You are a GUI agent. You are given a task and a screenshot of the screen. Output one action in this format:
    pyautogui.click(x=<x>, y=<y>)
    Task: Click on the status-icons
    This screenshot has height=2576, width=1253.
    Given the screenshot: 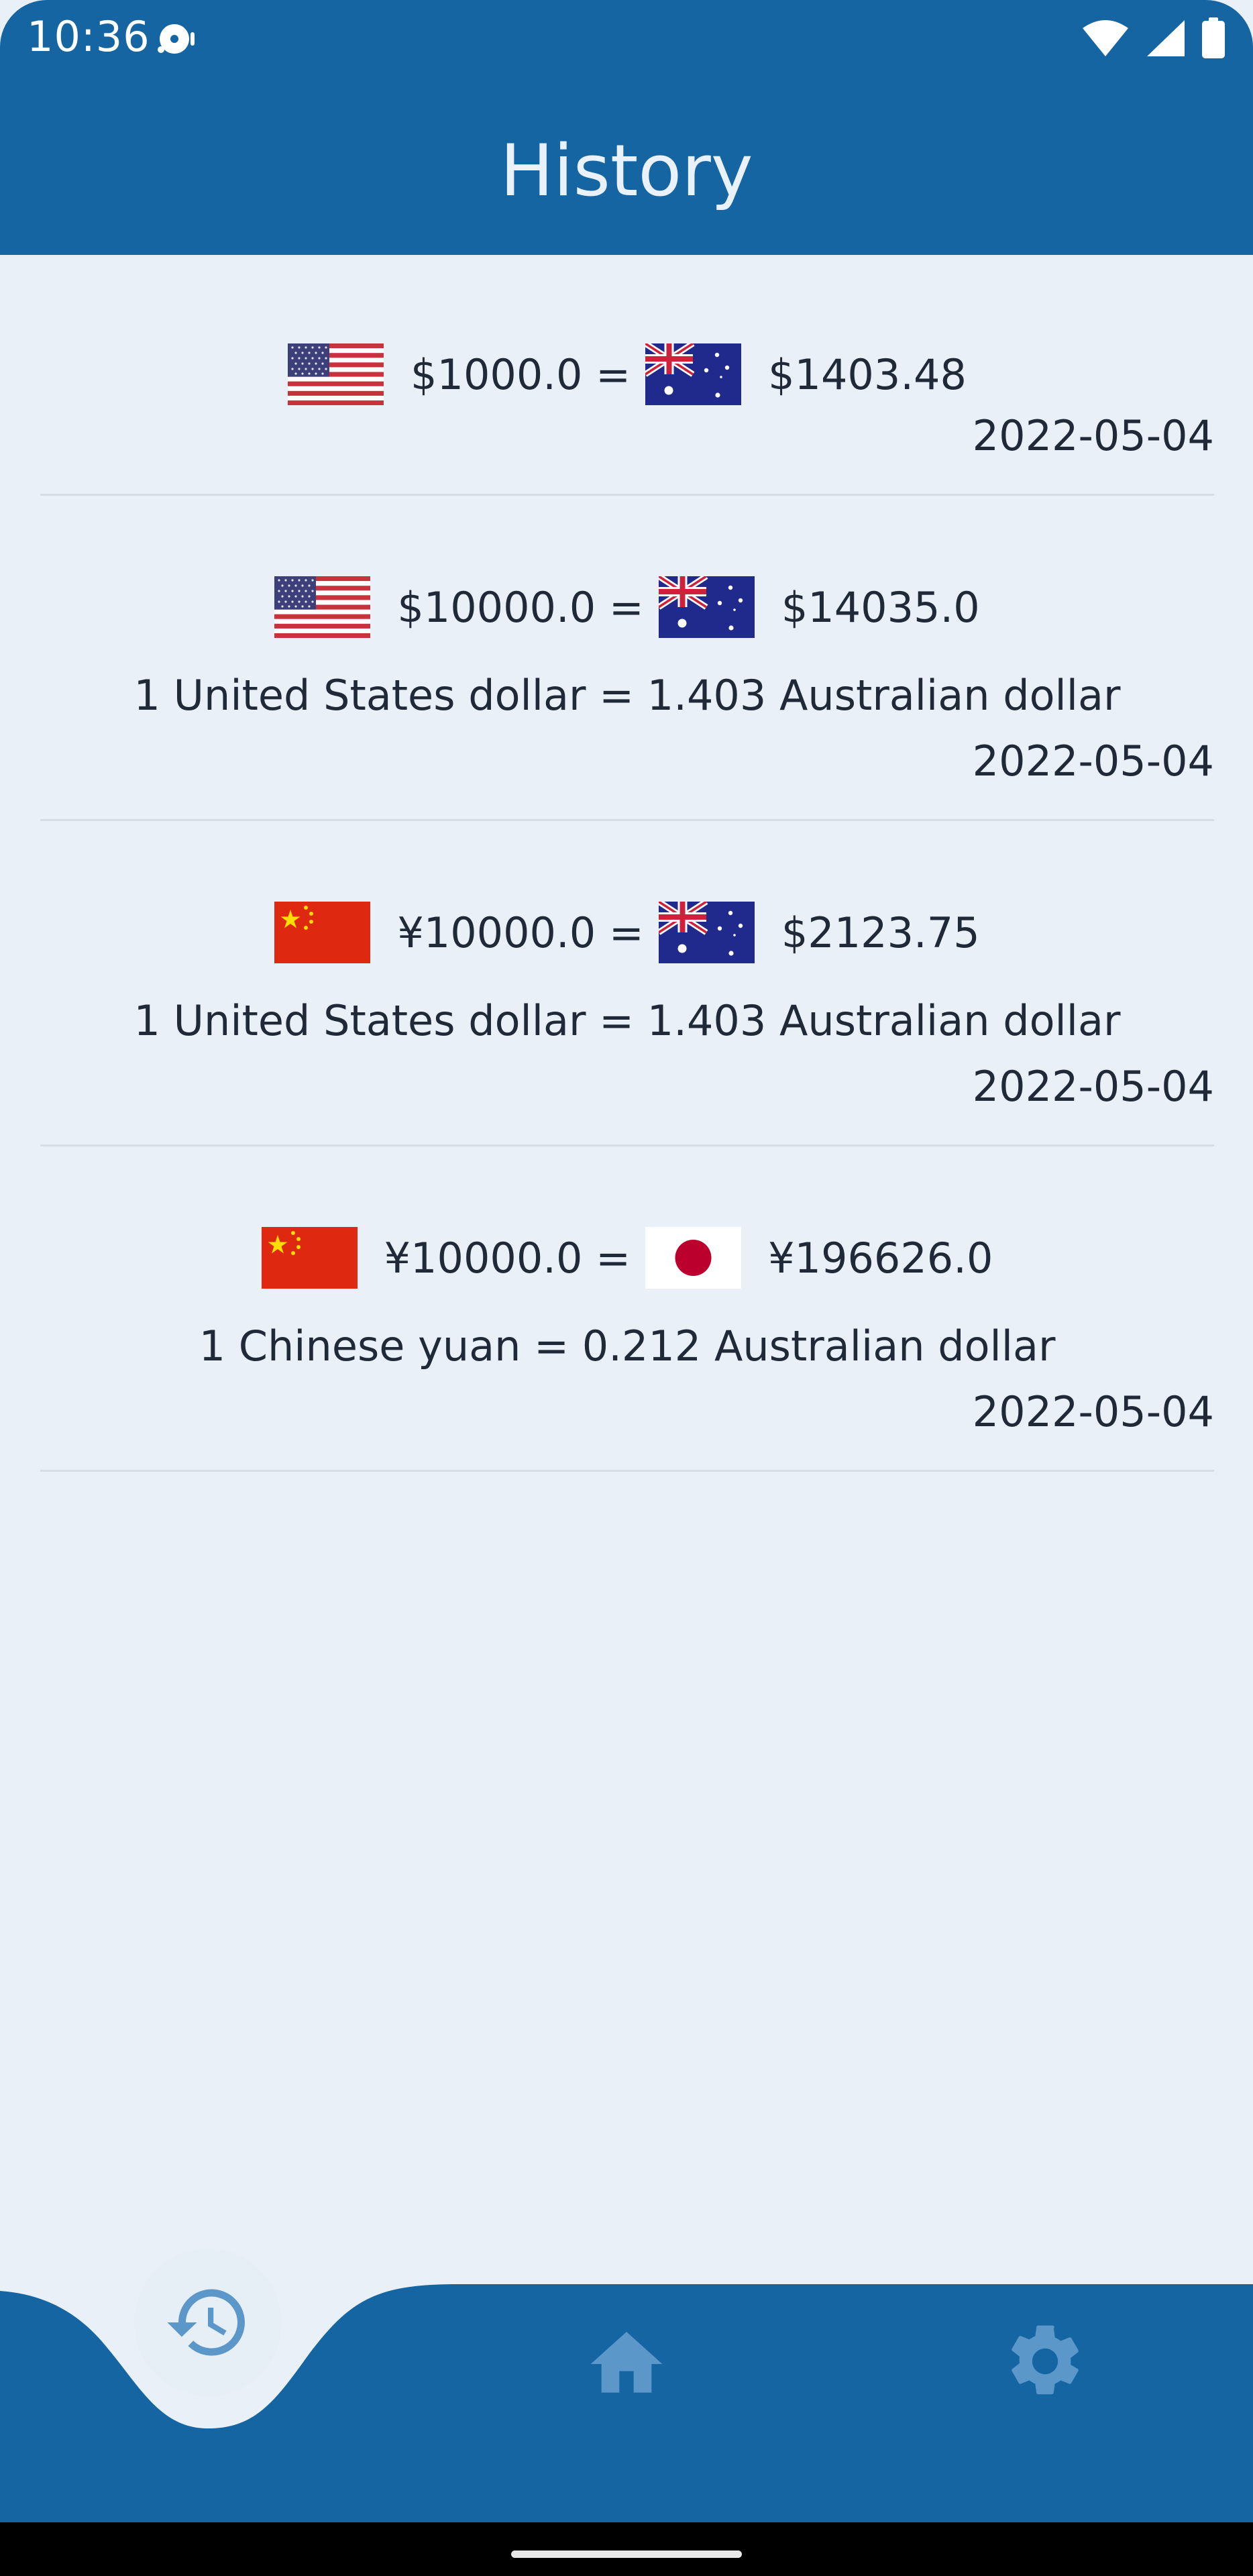 What is the action you would take?
    pyautogui.click(x=1153, y=38)
    